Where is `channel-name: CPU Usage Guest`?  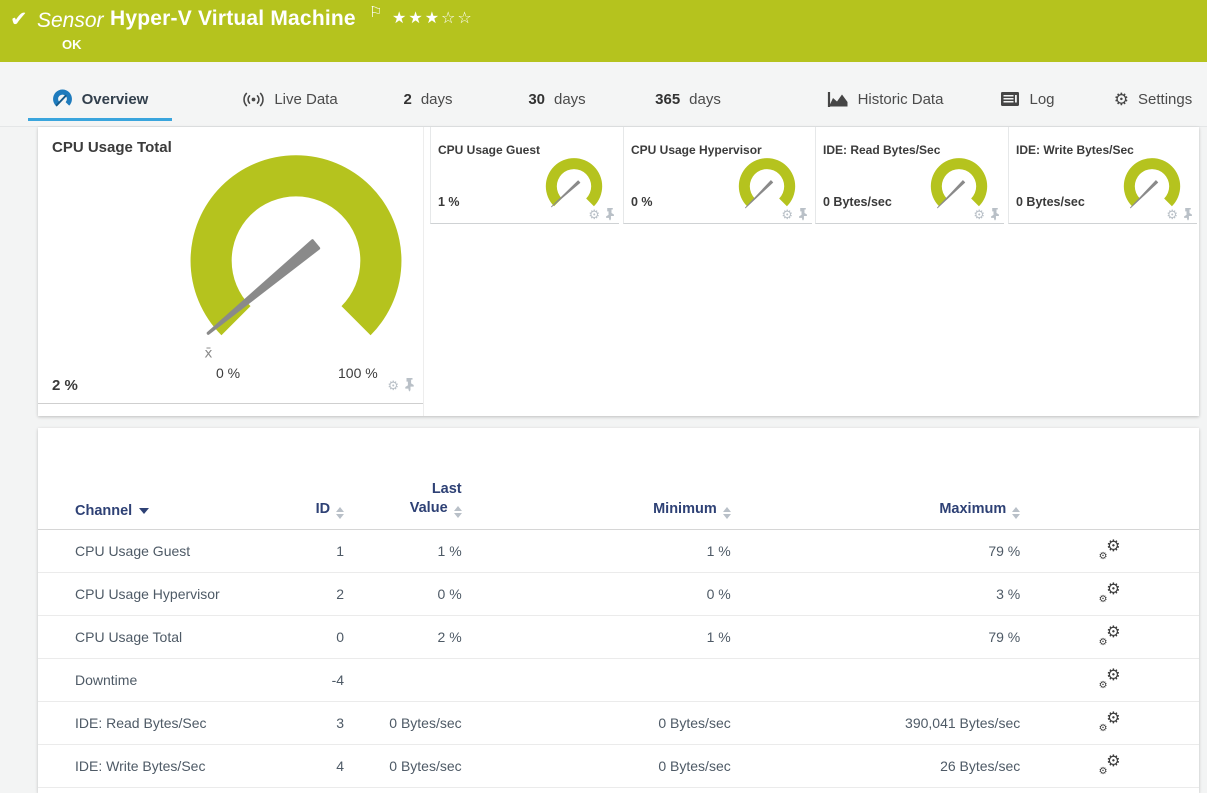 channel-name: CPU Usage Guest is located at coordinates (133, 551).